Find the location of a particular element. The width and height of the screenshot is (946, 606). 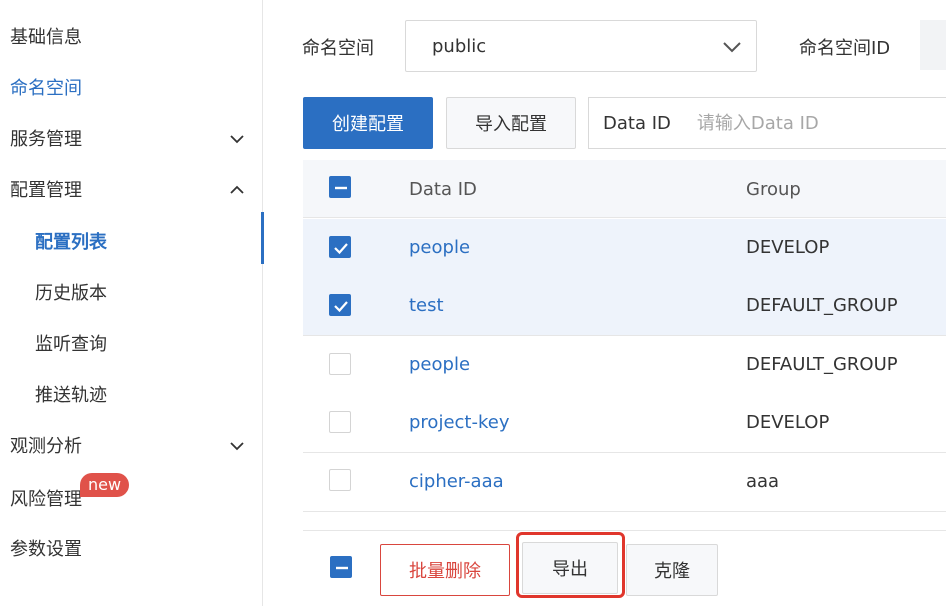

namespace-id-field is located at coordinates (933, 45).